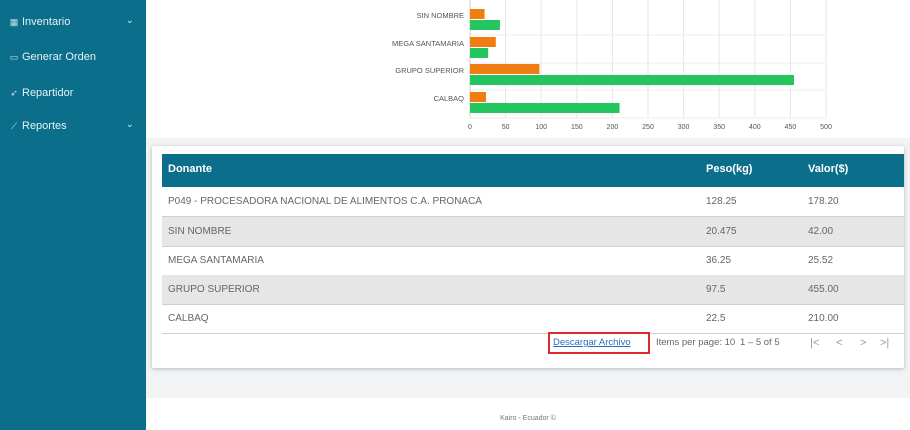 Image resolution: width=910 pixels, height=430 pixels. What do you see at coordinates (612, 127) in the screenshot?
I see `x-tick-label: 200` at bounding box center [612, 127].